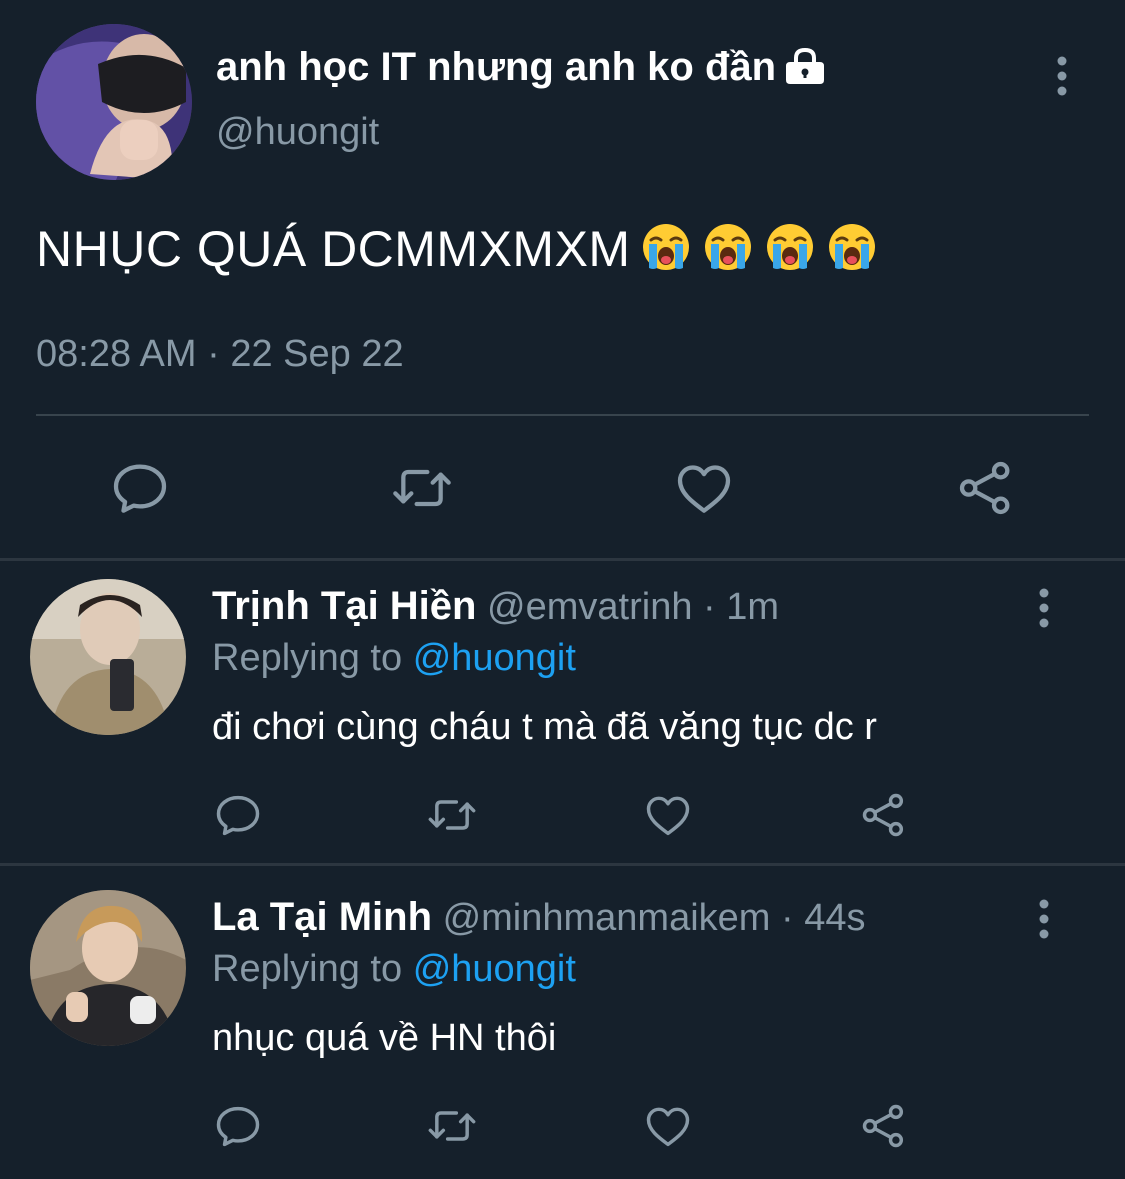  Describe the element at coordinates (562, 488) in the screenshot. I see `tweet-actions` at that location.